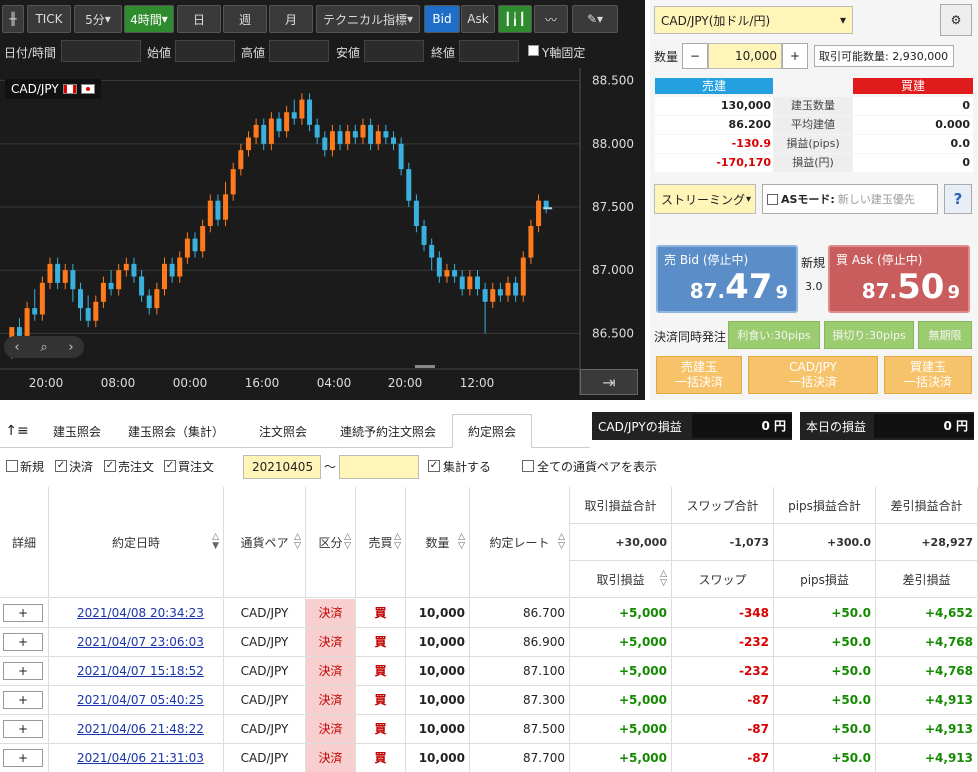  I want to click on period-label: 5分, so click(95, 19).